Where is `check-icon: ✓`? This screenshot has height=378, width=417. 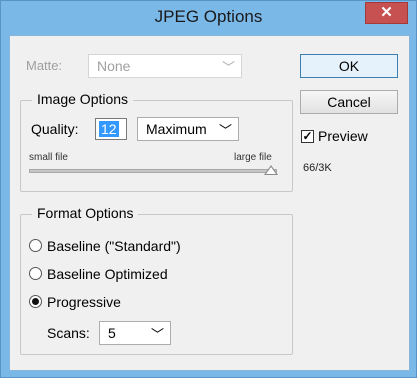
check-icon: ✓ is located at coordinates (307, 136).